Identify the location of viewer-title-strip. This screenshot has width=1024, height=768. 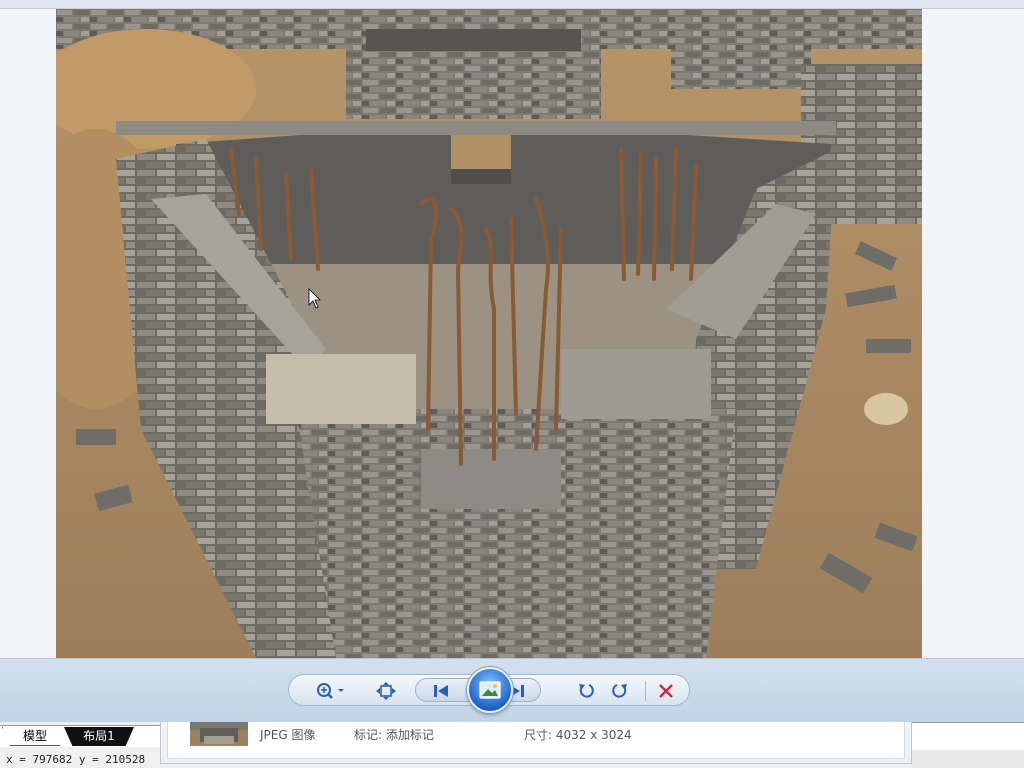
(512, 4).